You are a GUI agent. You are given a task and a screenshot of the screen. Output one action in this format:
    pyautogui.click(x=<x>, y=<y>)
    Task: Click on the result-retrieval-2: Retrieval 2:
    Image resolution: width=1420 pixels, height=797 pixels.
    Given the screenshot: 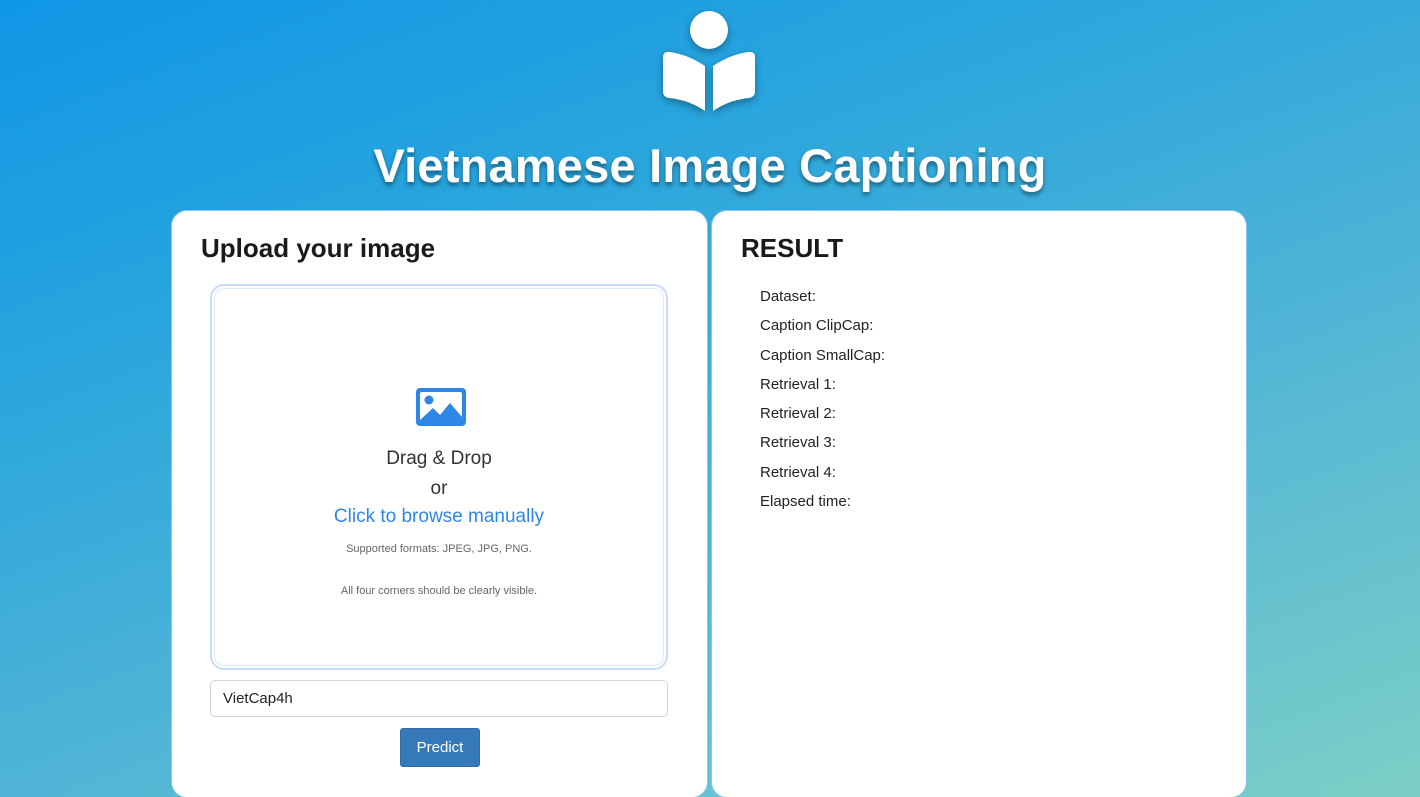 What is the action you would take?
    pyautogui.click(x=798, y=414)
    